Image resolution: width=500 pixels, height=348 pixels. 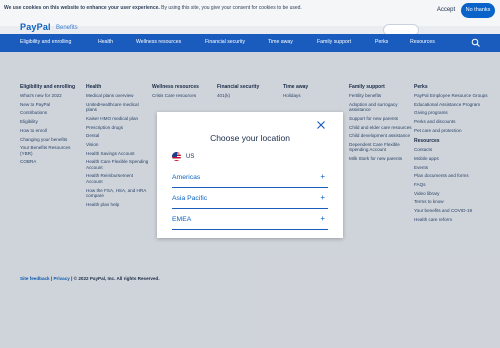 I want to click on region-label: Asia Pacific, so click(x=190, y=198).